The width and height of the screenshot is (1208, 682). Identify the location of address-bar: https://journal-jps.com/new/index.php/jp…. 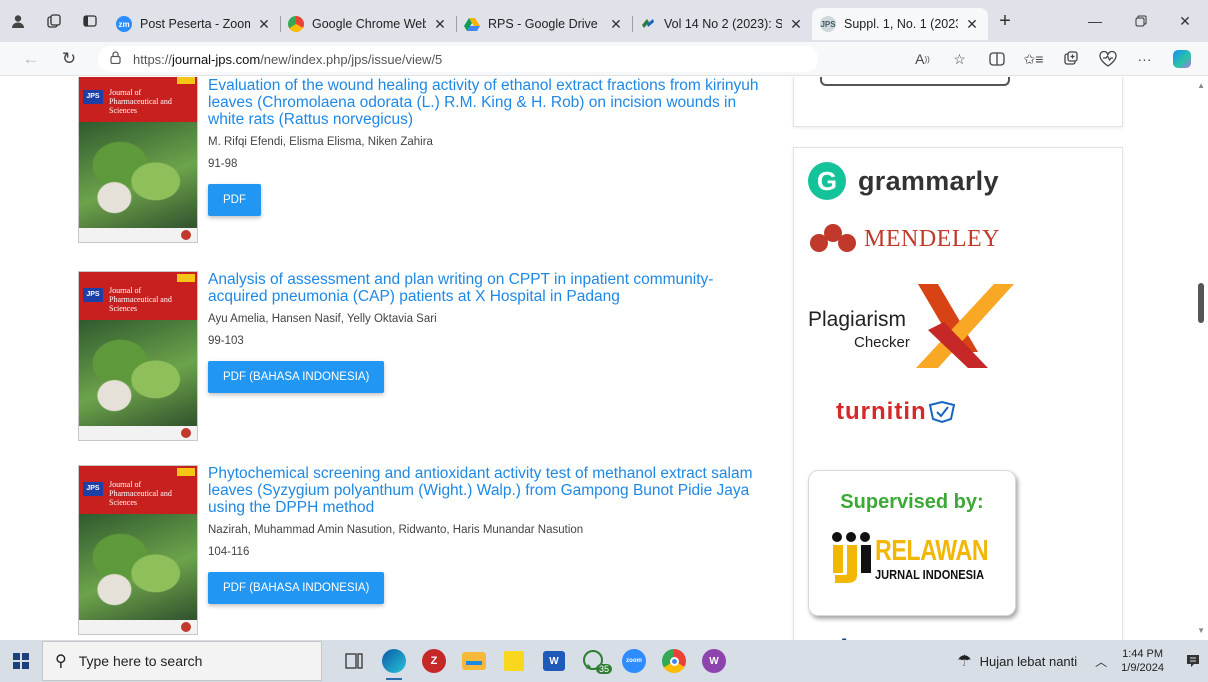
(458, 59).